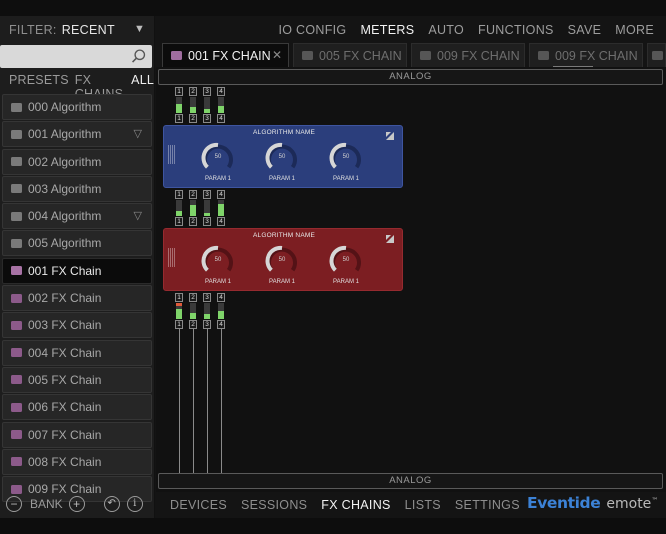  I want to click on fx-chain-list-item: 007 FX Chain, so click(77, 434).